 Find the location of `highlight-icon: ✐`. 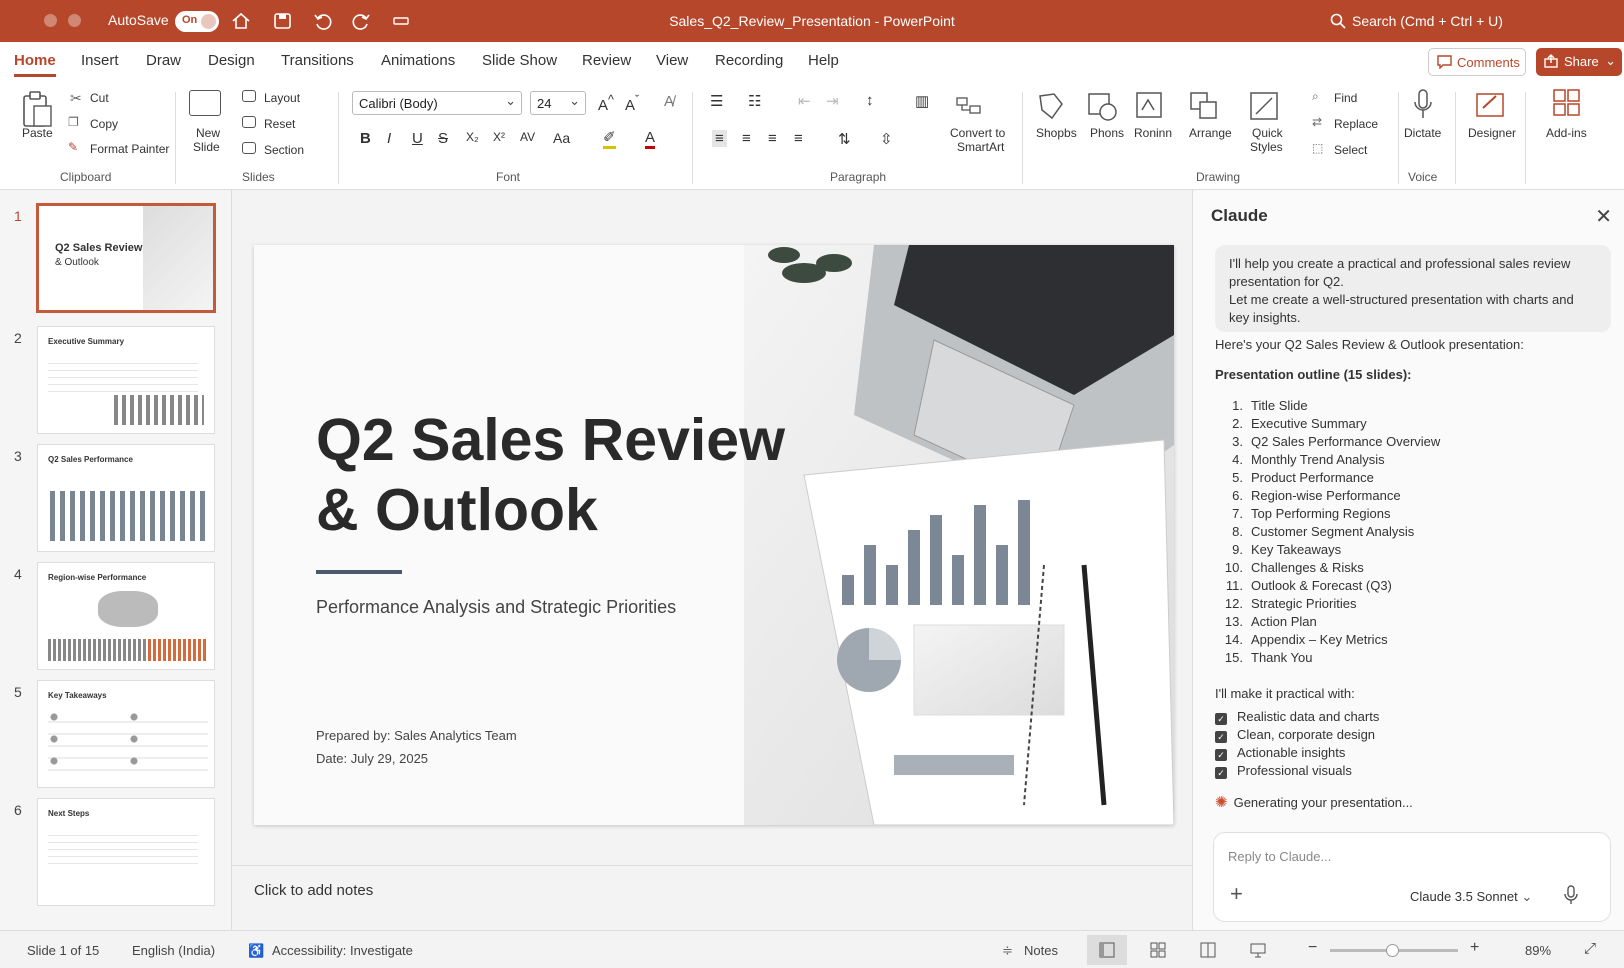

highlight-icon: ✐ is located at coordinates (609, 139).